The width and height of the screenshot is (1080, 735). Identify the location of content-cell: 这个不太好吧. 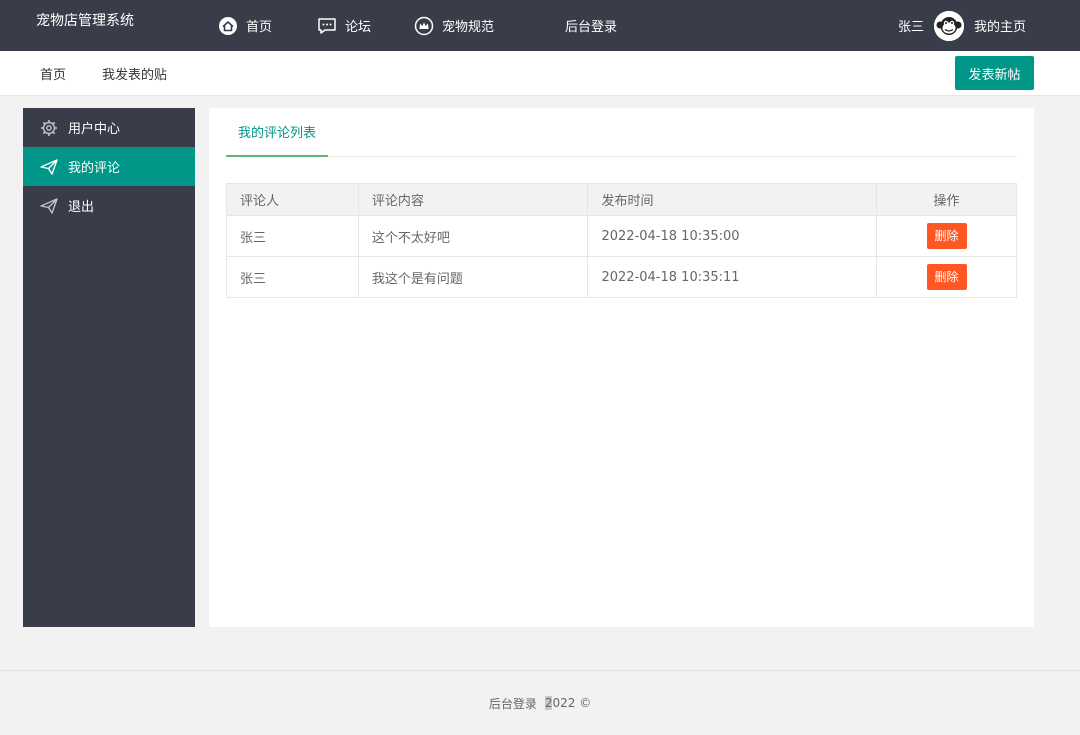
(473, 236).